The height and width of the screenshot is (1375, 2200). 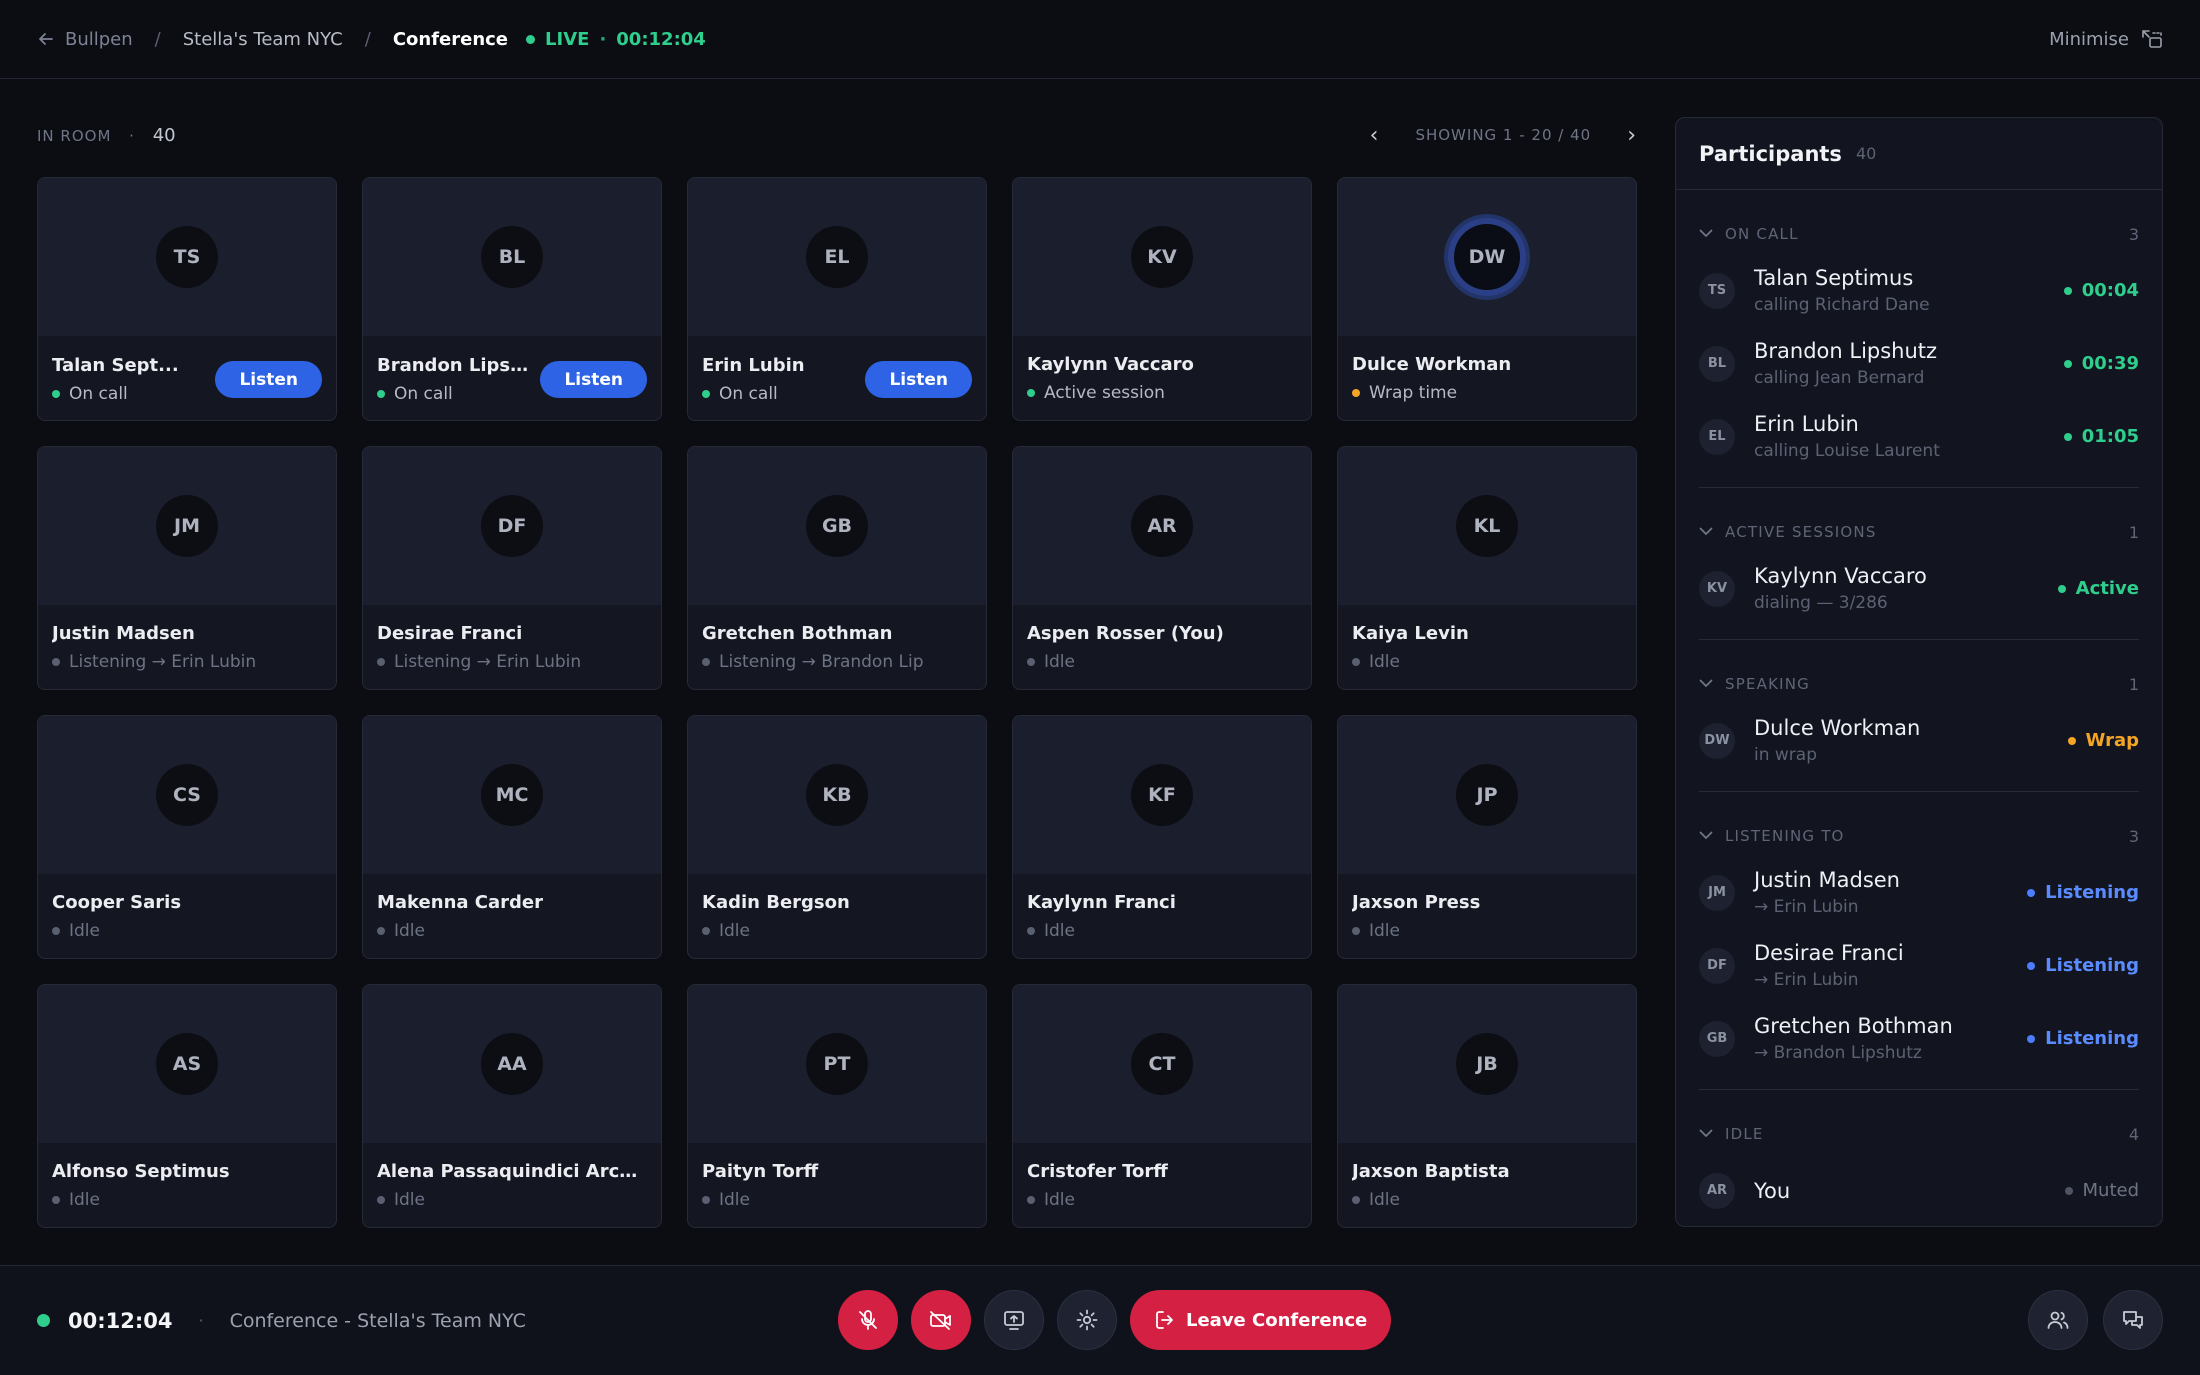 I want to click on chat-icon, so click(x=2133, y=1320).